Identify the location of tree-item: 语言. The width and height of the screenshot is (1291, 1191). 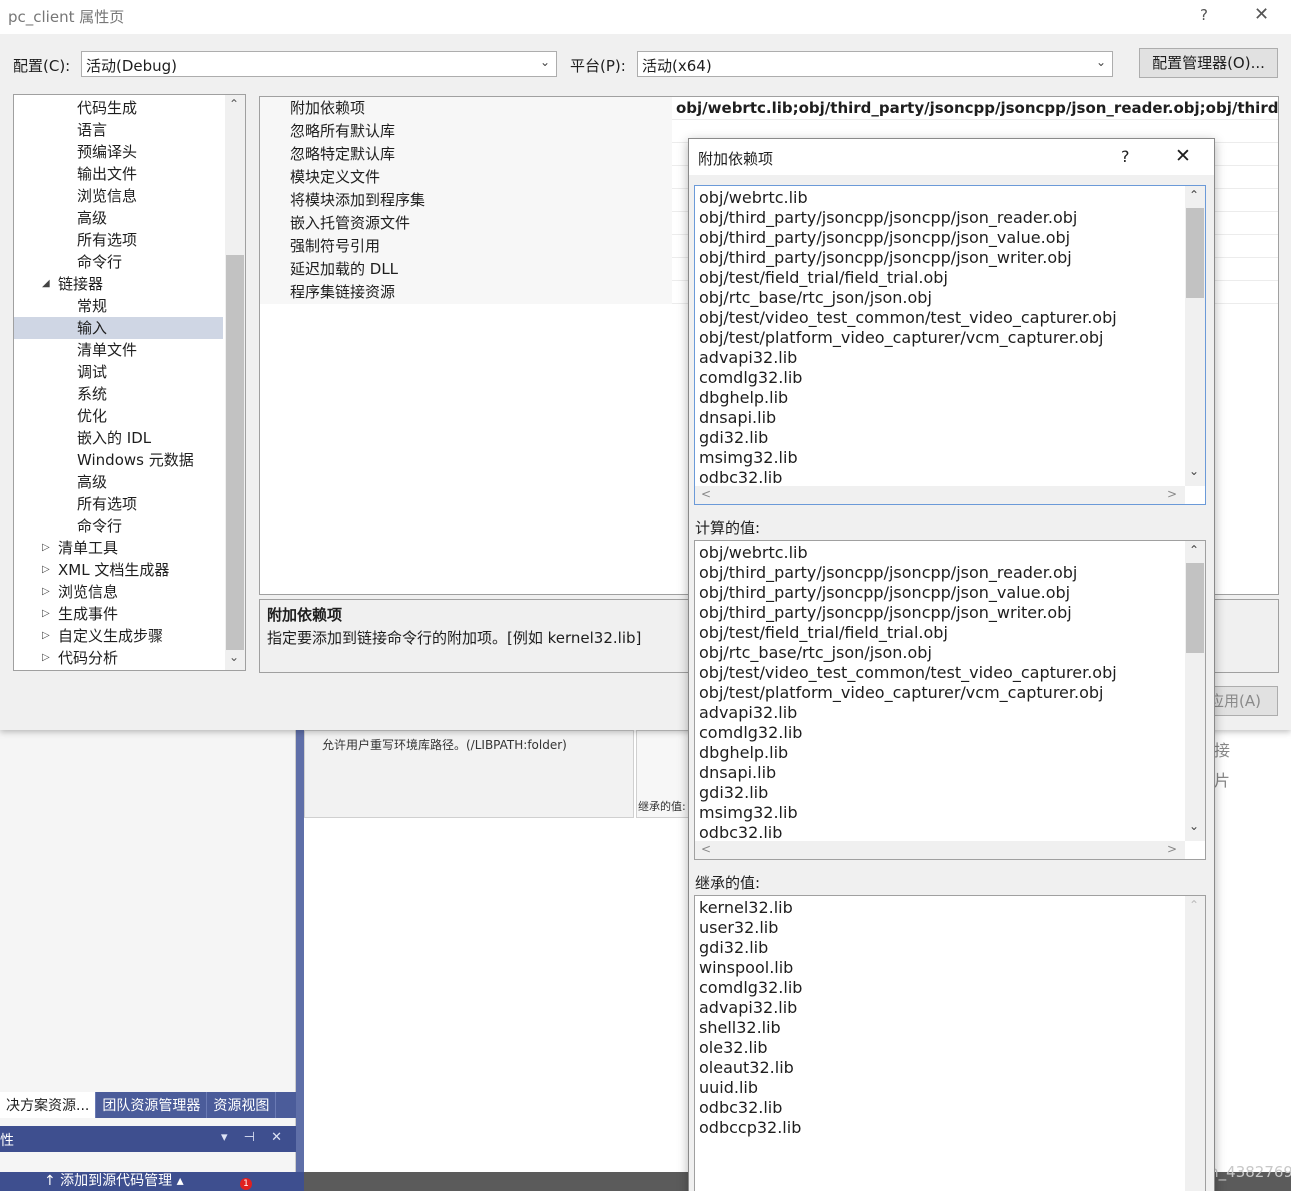
(118, 130).